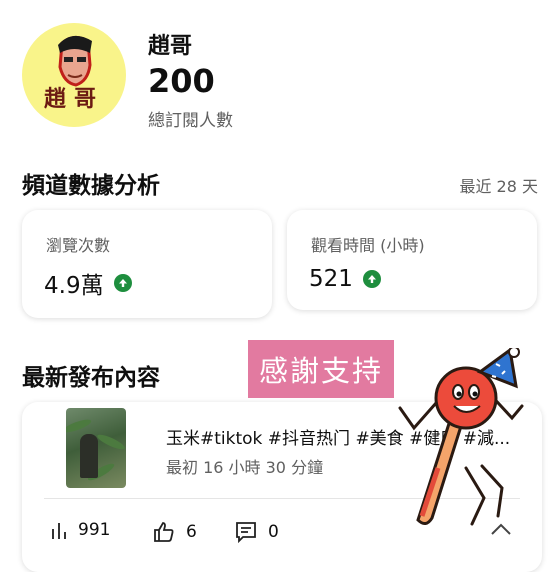  Describe the element at coordinates (273, 532) in the screenshot. I see `comments-count: 0` at that location.